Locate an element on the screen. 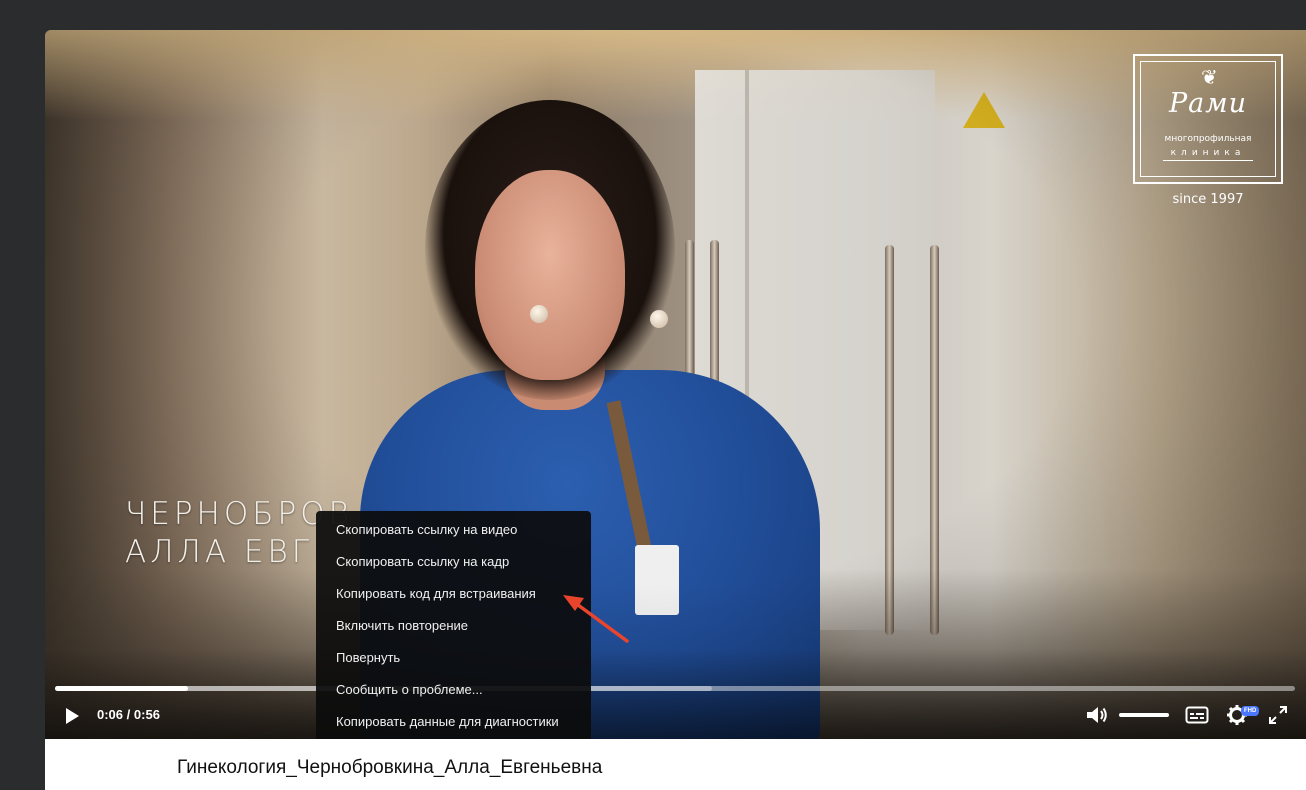  volume-slider is located at coordinates (1144, 715).